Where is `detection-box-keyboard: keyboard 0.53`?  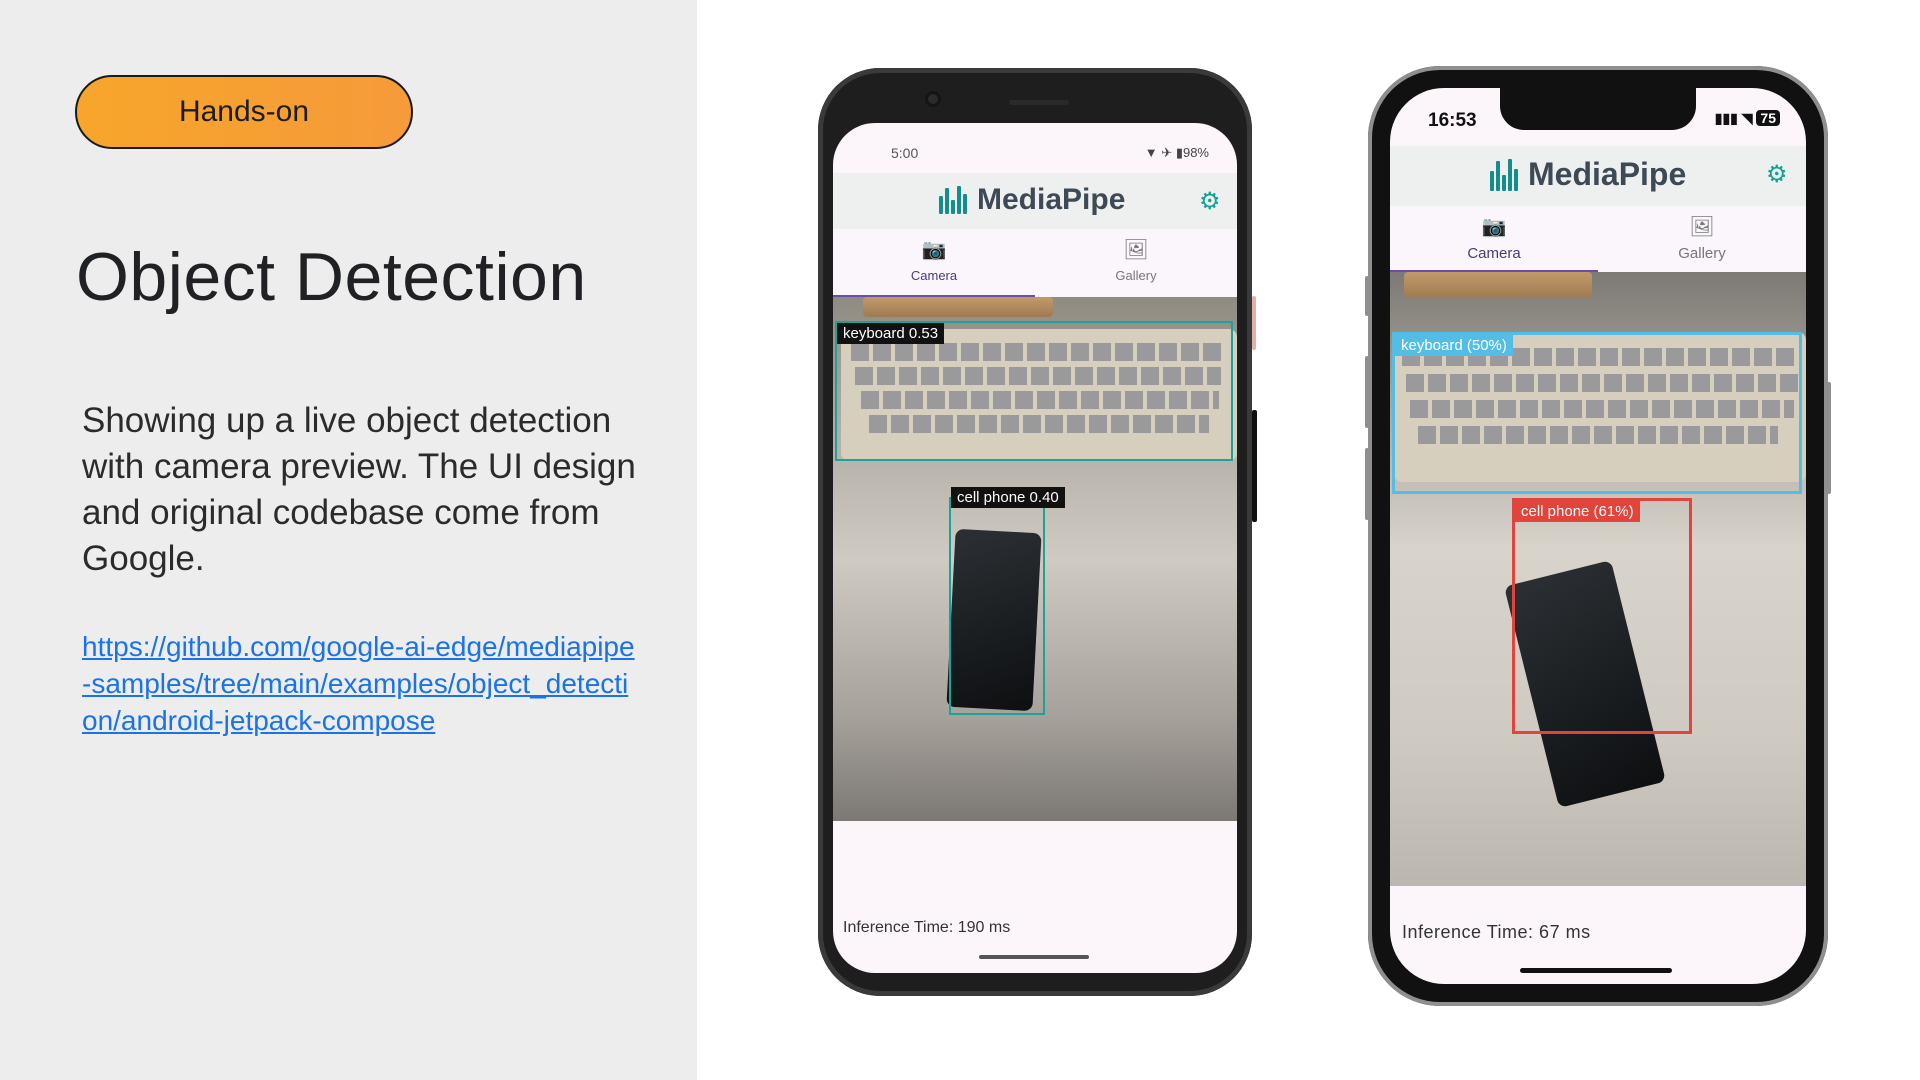 detection-box-keyboard: keyboard 0.53 is located at coordinates (1034, 391).